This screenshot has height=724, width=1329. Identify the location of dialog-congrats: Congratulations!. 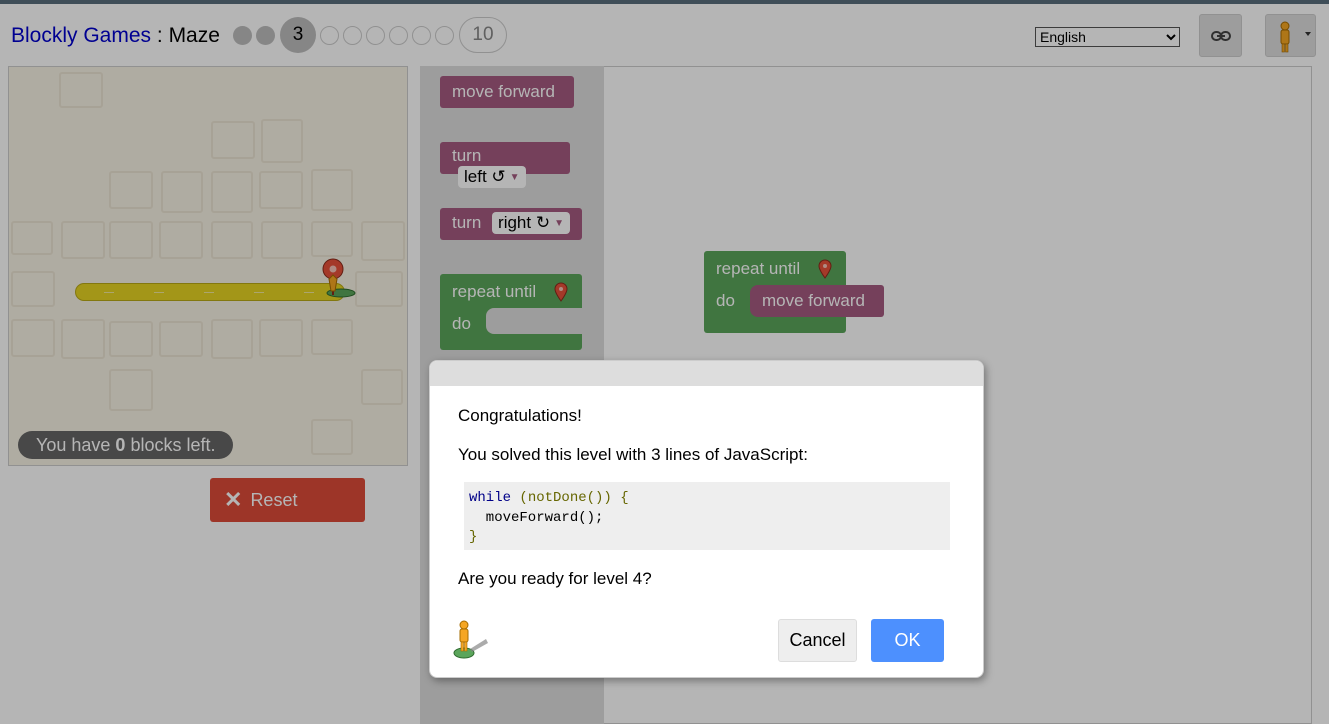
(520, 415).